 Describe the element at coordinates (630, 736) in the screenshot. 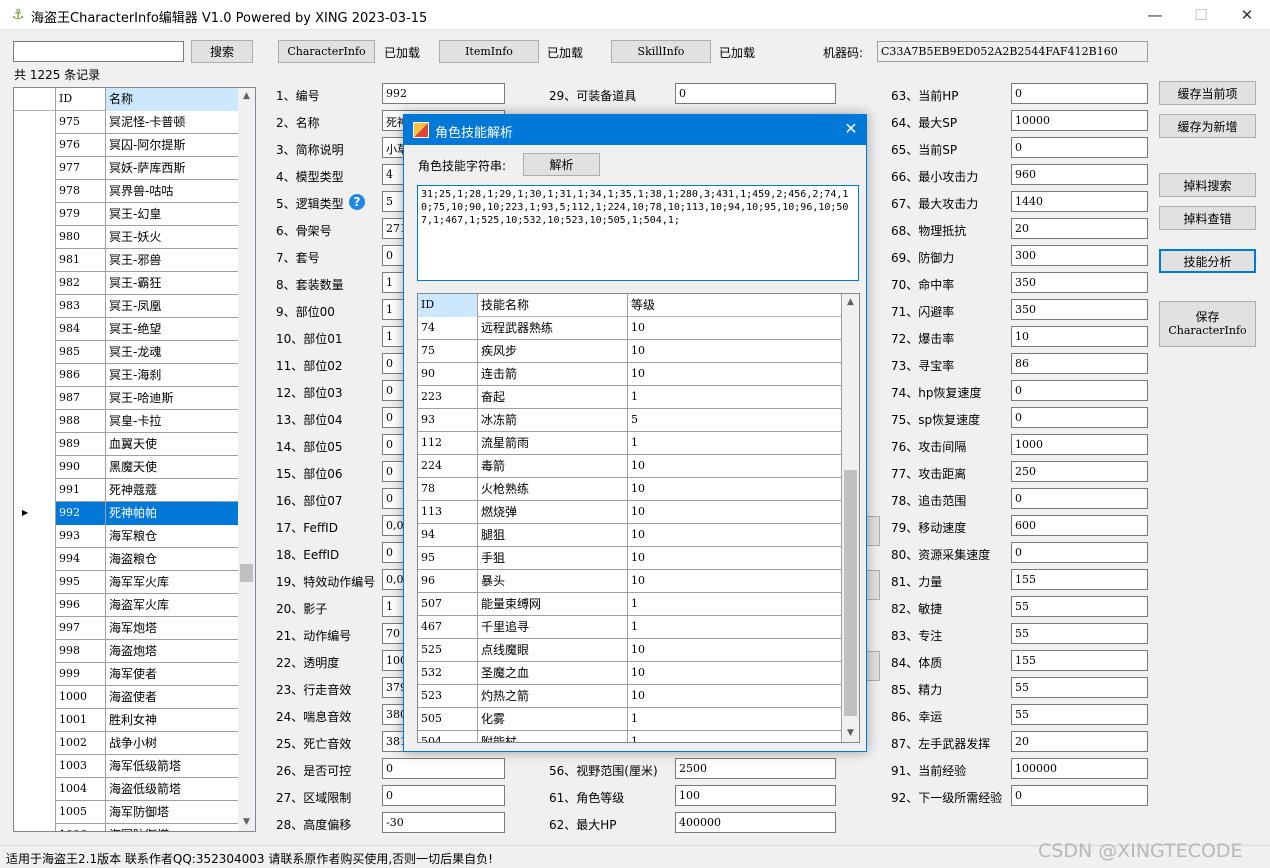

I see `skill-row: 504 附能杖 1` at that location.